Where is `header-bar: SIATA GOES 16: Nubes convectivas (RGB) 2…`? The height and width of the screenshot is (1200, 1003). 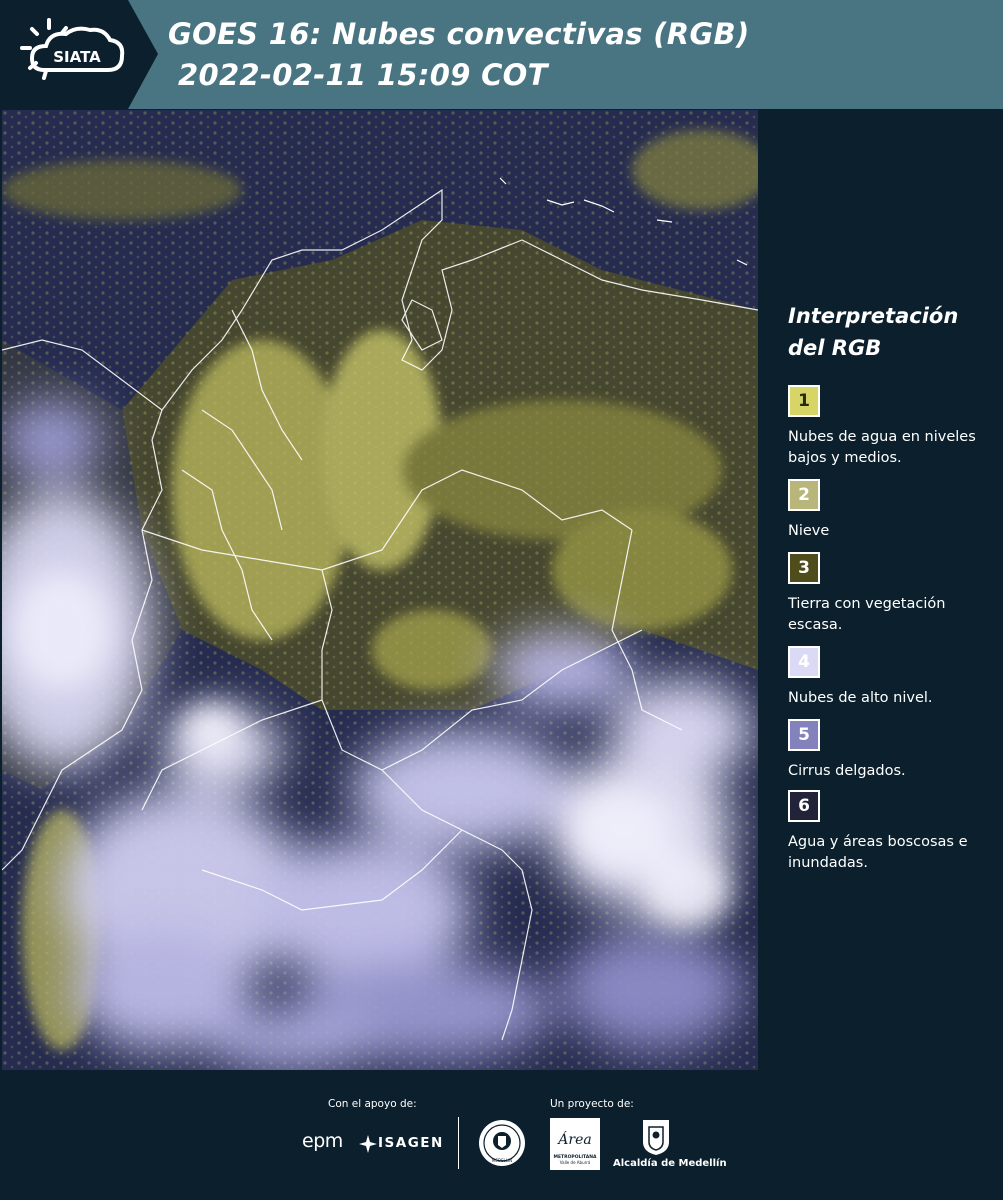
header-bar: SIATA GOES 16: Nubes convectivas (RGB) 2… is located at coordinates (501, 54).